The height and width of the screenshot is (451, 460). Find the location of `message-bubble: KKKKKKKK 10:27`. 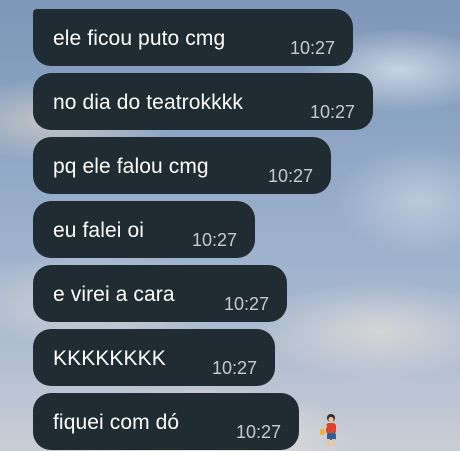

message-bubble: KKKKKKKK 10:27 is located at coordinates (154, 357).